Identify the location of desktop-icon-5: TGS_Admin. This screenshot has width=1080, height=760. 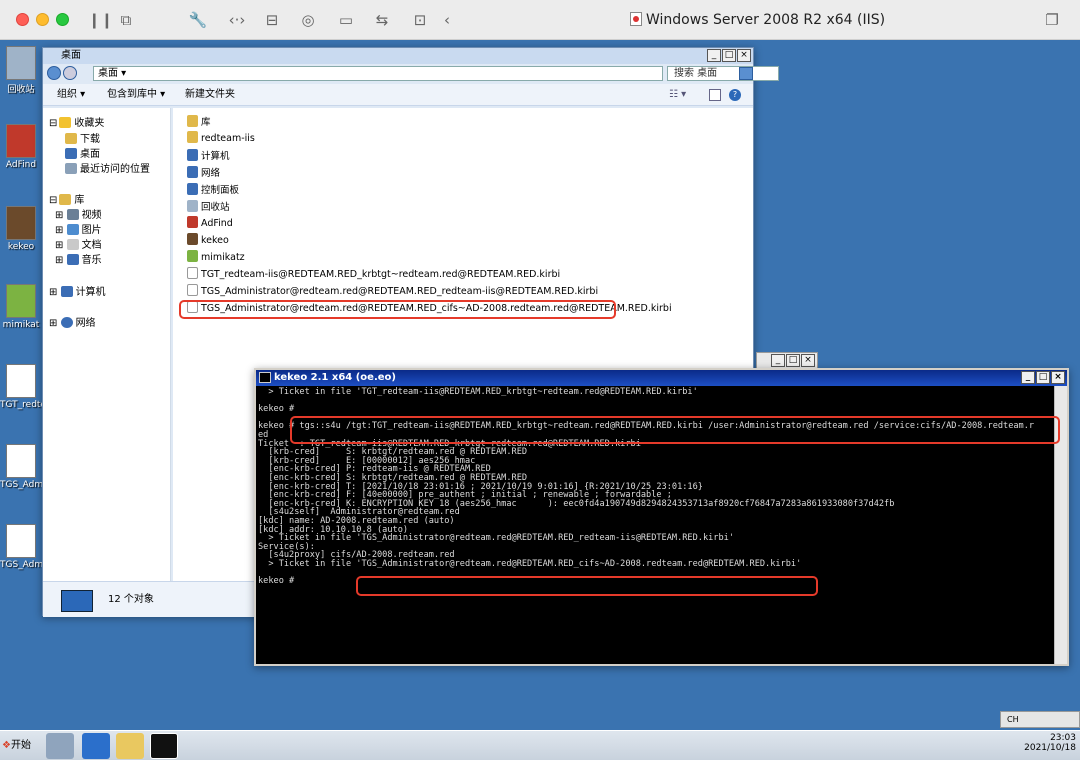
(26, 467).